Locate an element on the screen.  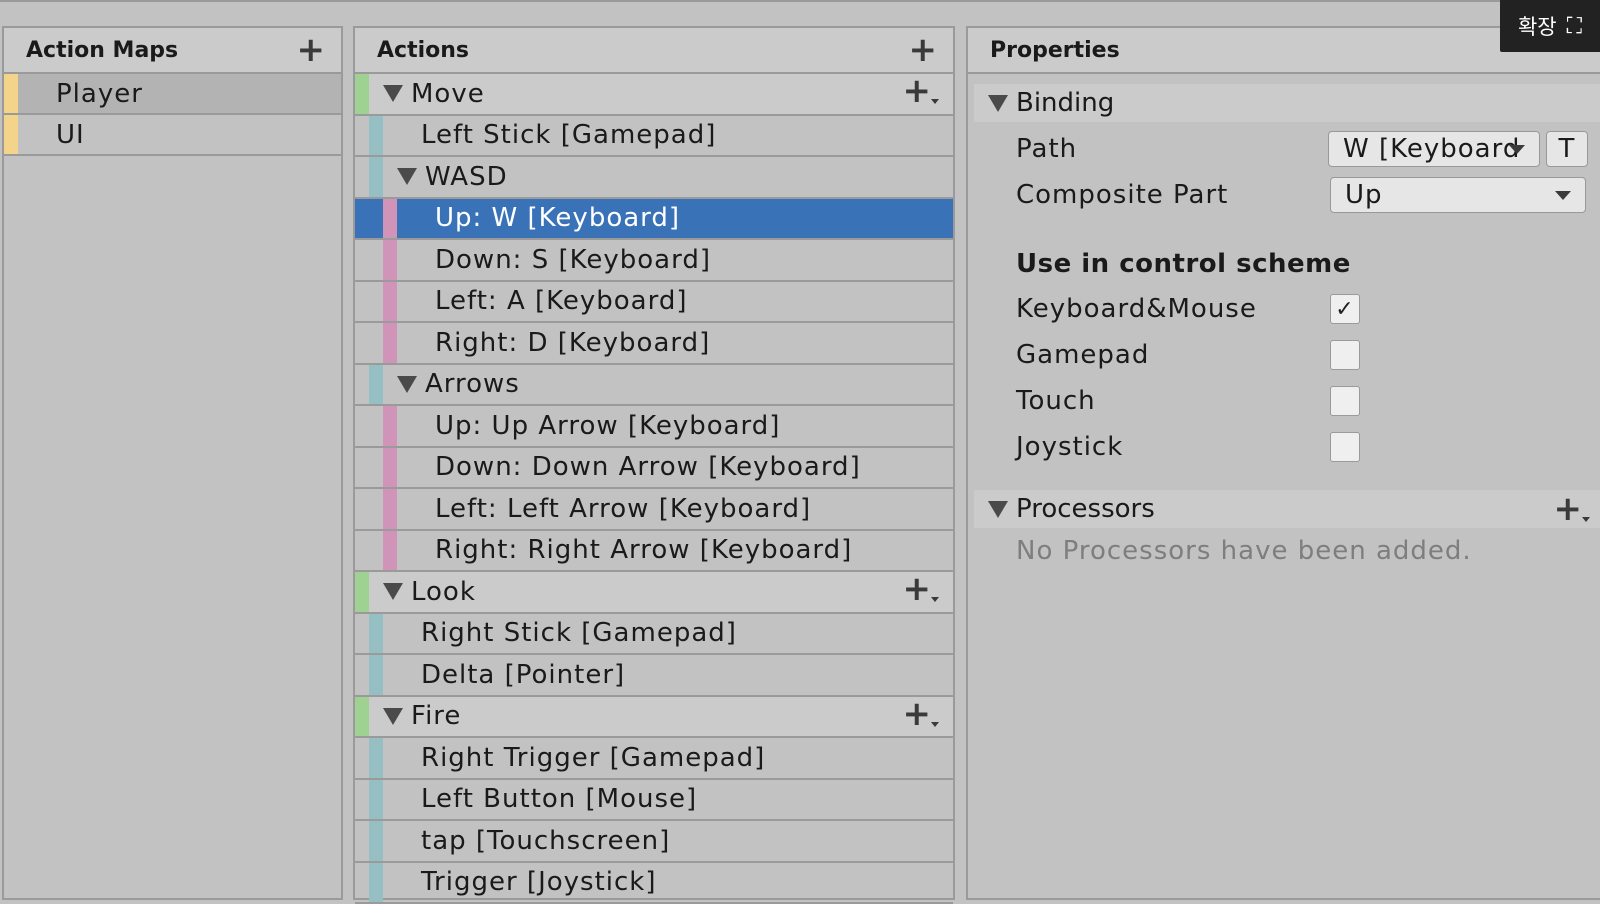
add-processor-icon: + is located at coordinates (1568, 509).